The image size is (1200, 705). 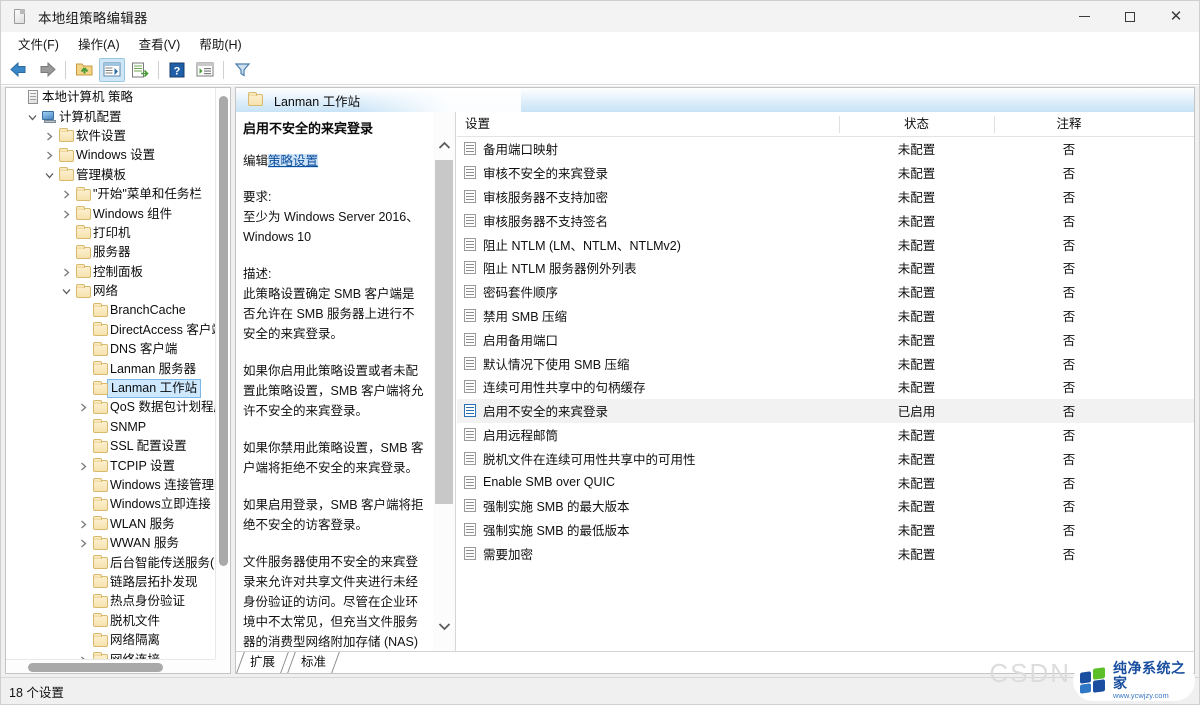 What do you see at coordinates (110, 621) in the screenshot?
I see `tree-item: 脱机文件` at bounding box center [110, 621].